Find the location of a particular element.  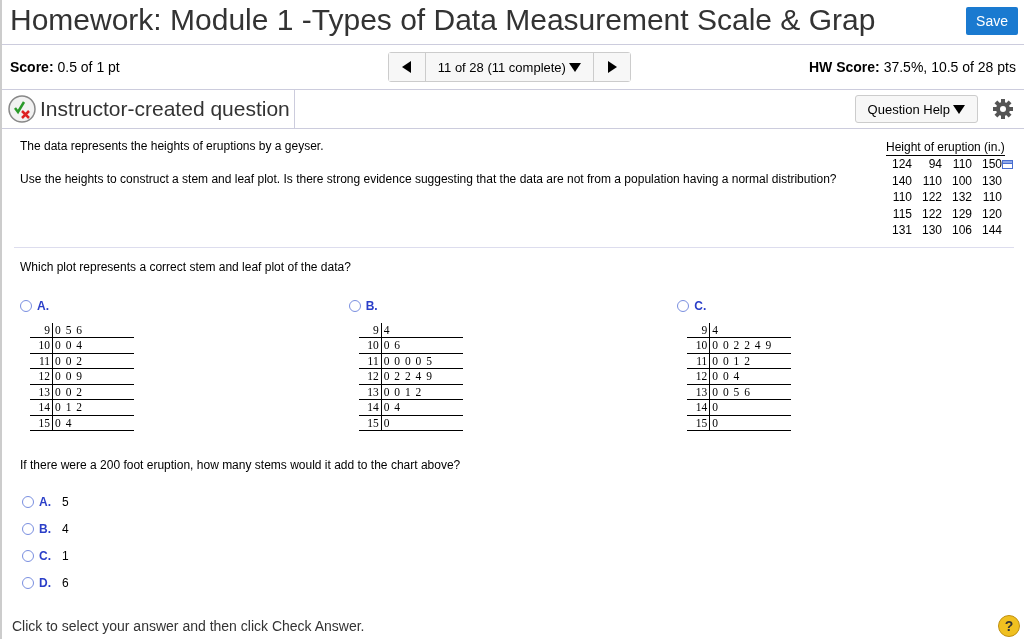

answer-choice: A. 5 is located at coordinates (45, 502).